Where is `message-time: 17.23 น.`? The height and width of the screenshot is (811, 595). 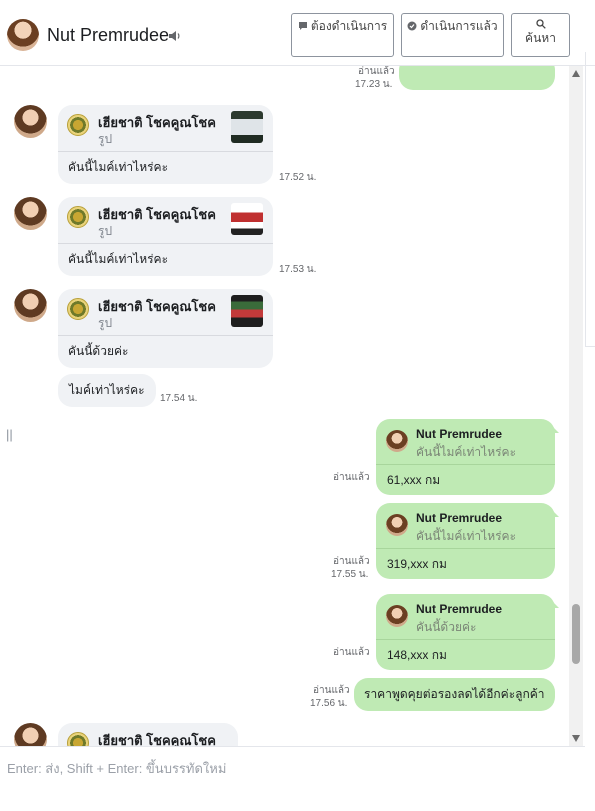
message-time: 17.23 น. is located at coordinates (374, 84).